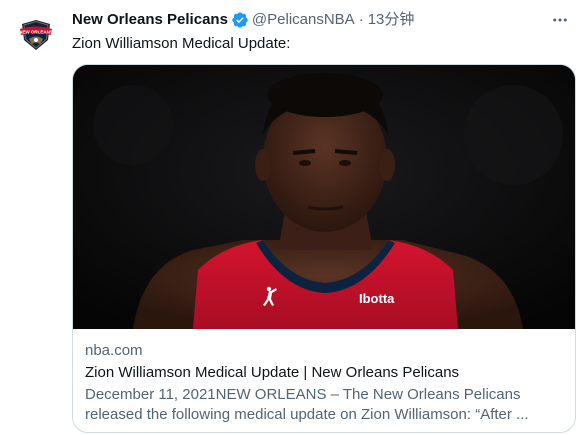 The width and height of the screenshot is (584, 435). I want to click on pelicans-logo-icon: NEW ORLEANS, so click(36, 34).